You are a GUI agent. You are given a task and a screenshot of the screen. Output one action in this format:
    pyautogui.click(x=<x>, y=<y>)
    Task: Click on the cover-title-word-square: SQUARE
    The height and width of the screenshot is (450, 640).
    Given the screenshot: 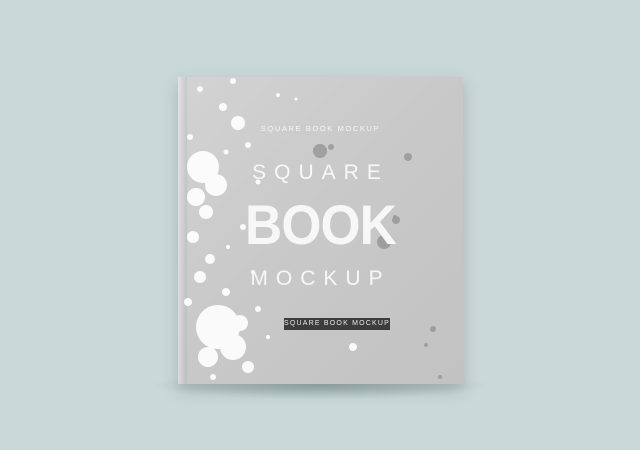 What is the action you would take?
    pyautogui.click(x=320, y=172)
    